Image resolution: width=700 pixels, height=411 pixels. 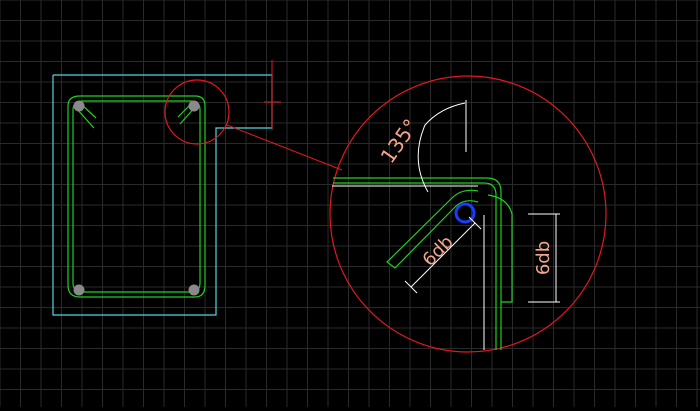 I want to click on angle-arc, so click(x=441, y=147).